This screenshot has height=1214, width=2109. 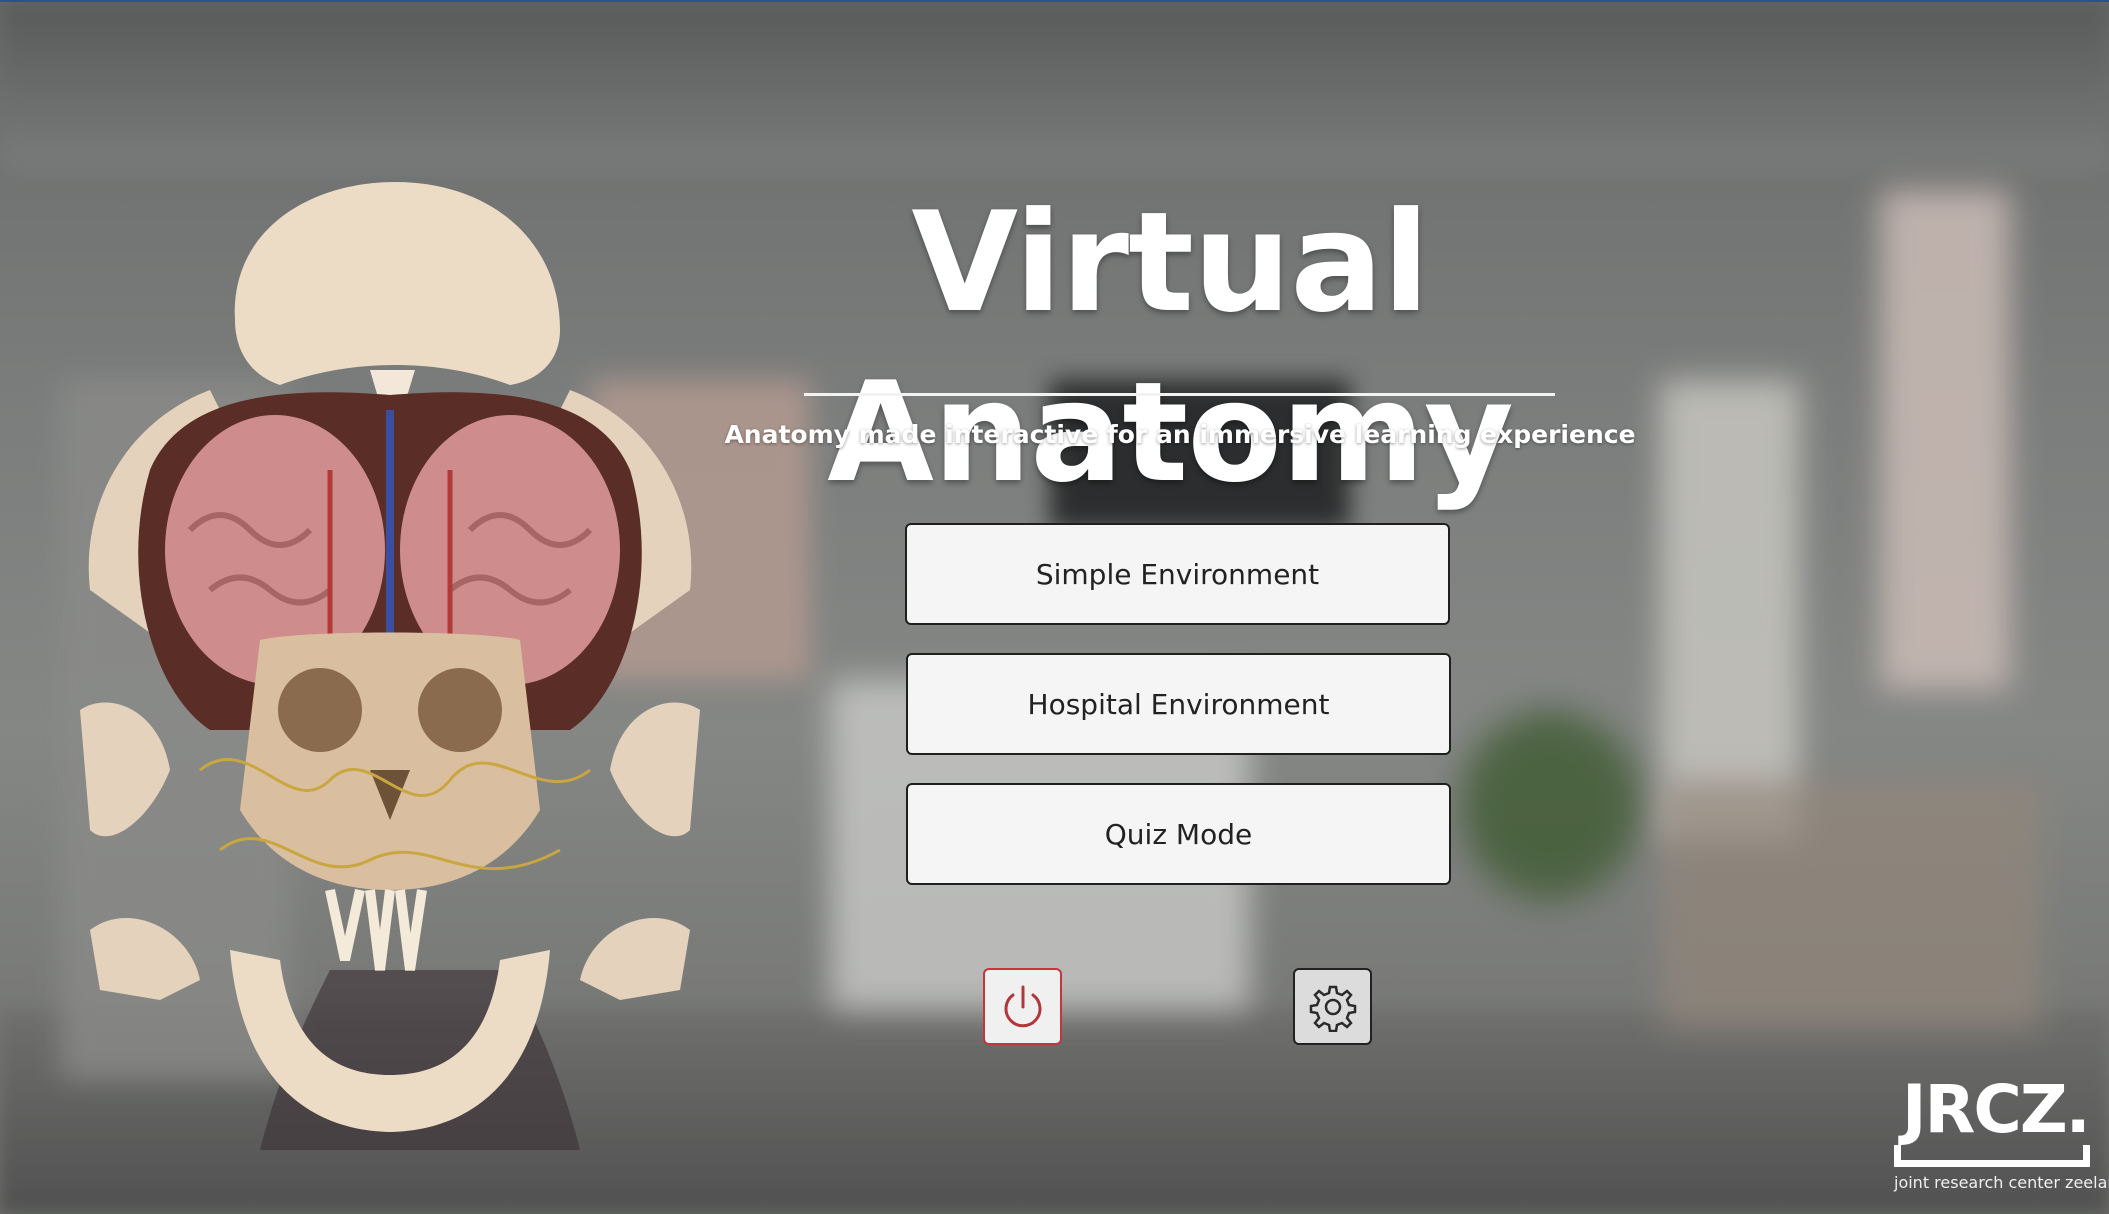 I want to click on gear-icon, so click(x=1332, y=1008).